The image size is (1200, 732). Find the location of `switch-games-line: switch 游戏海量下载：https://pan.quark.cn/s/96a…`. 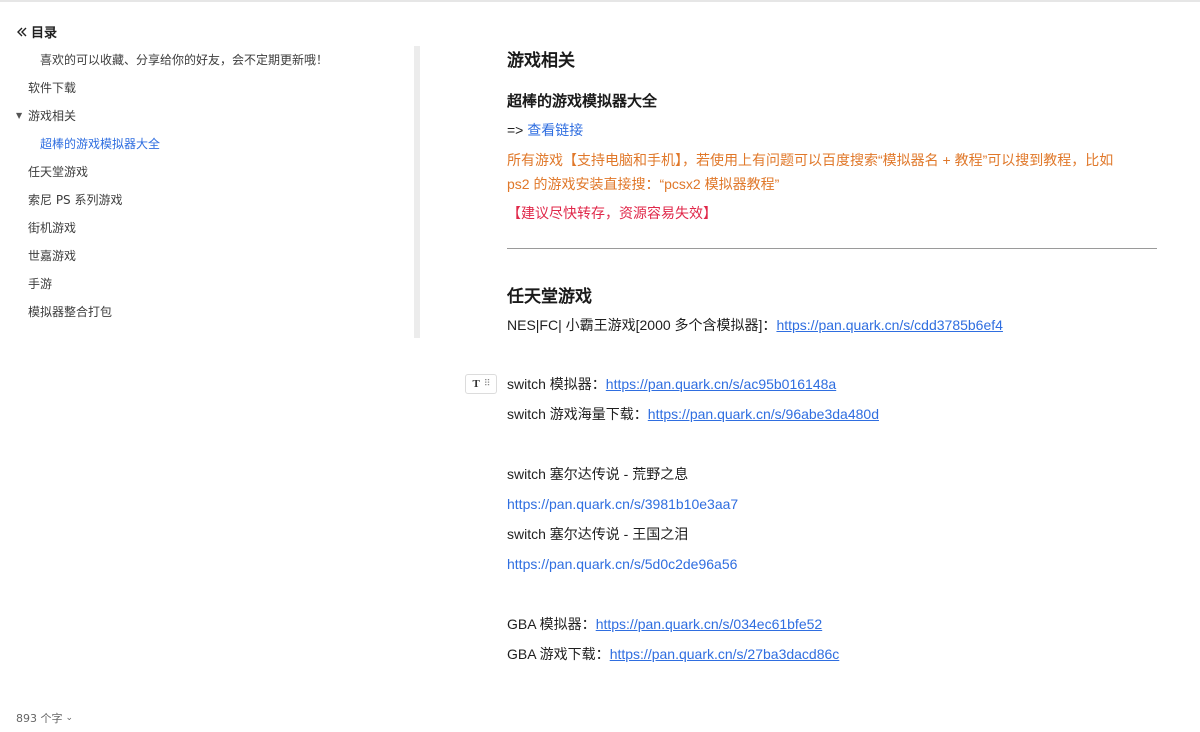

switch-games-line: switch 游戏海量下载：https://pan.quark.cn/s/96a… is located at coordinates (693, 414).